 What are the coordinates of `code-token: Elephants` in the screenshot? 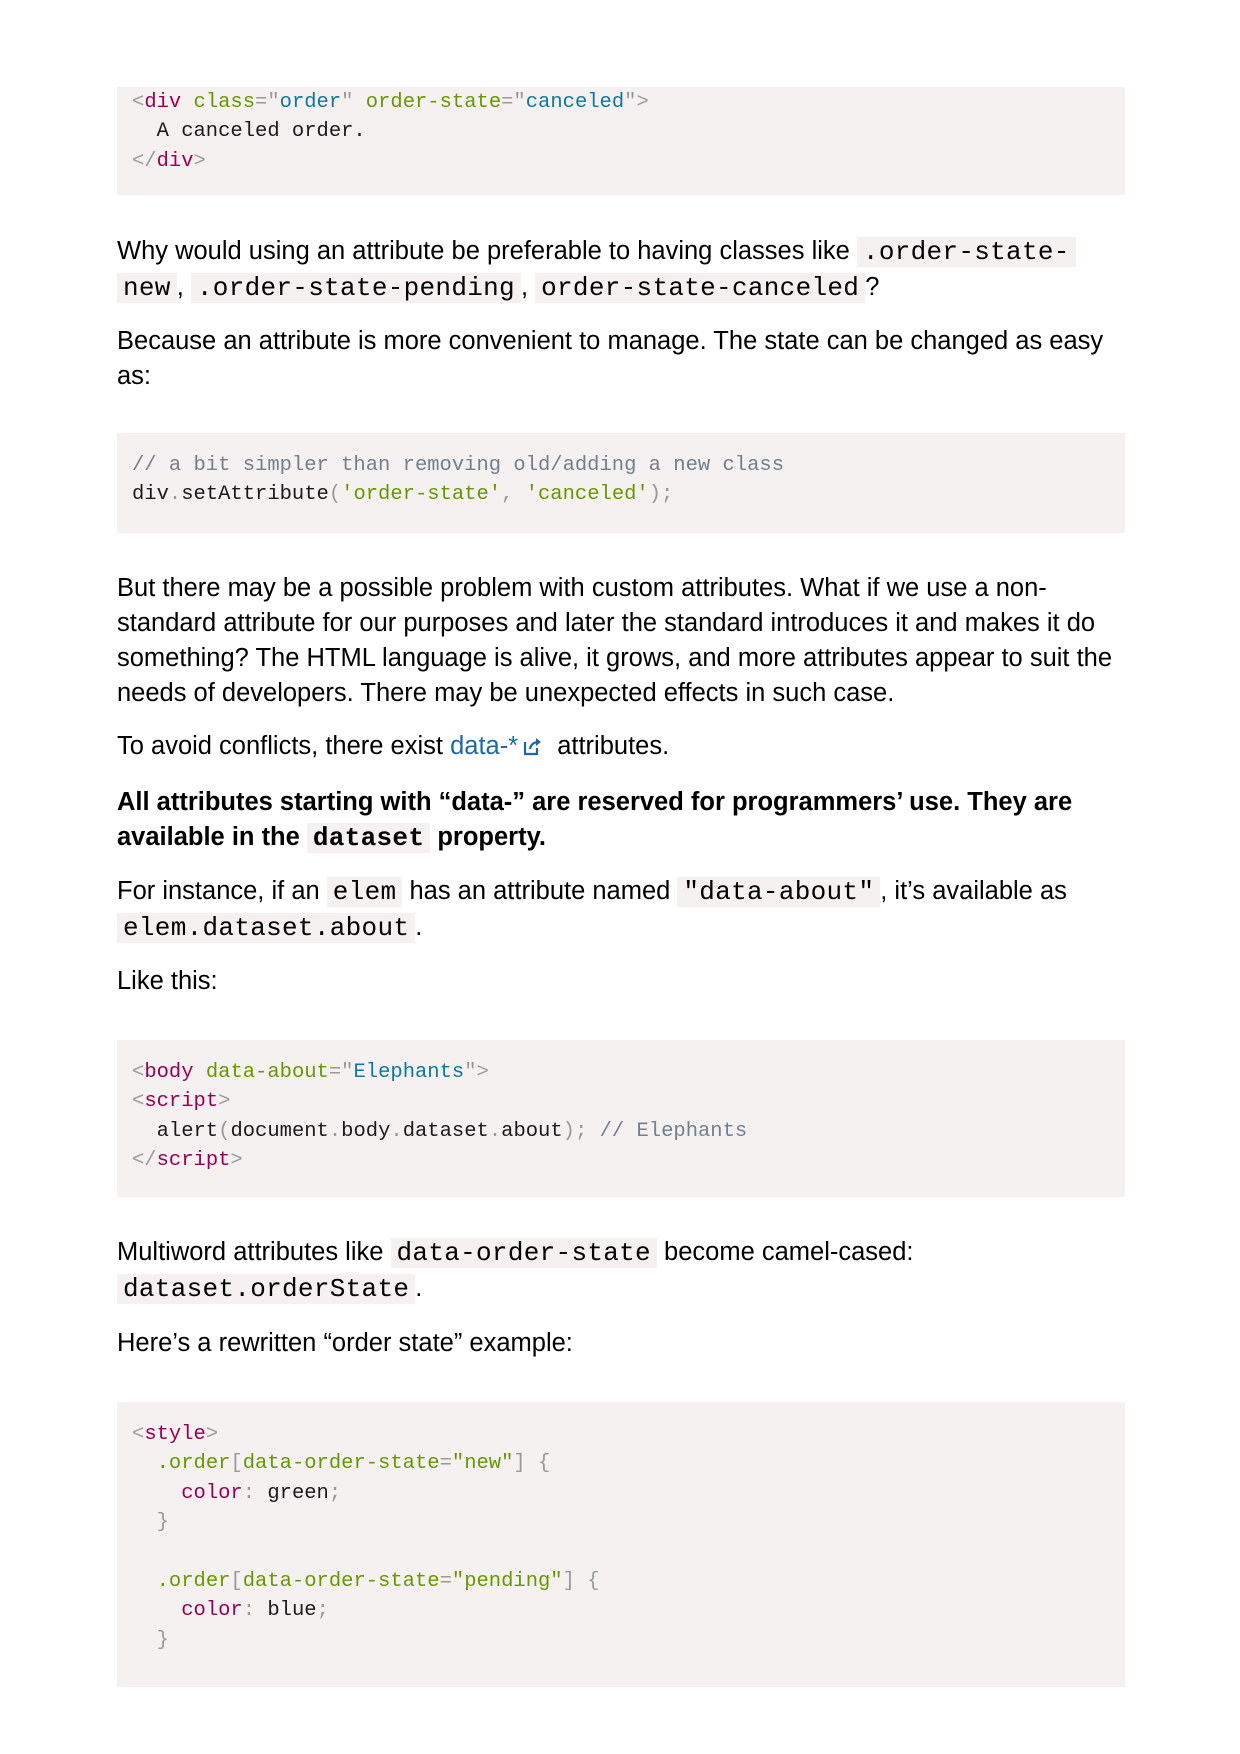 It's located at (409, 1072).